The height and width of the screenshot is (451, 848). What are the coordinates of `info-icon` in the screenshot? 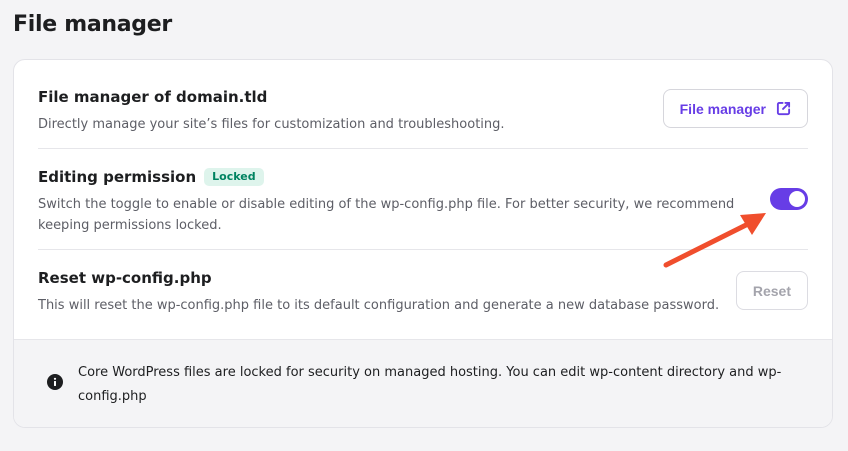 It's located at (55, 382).